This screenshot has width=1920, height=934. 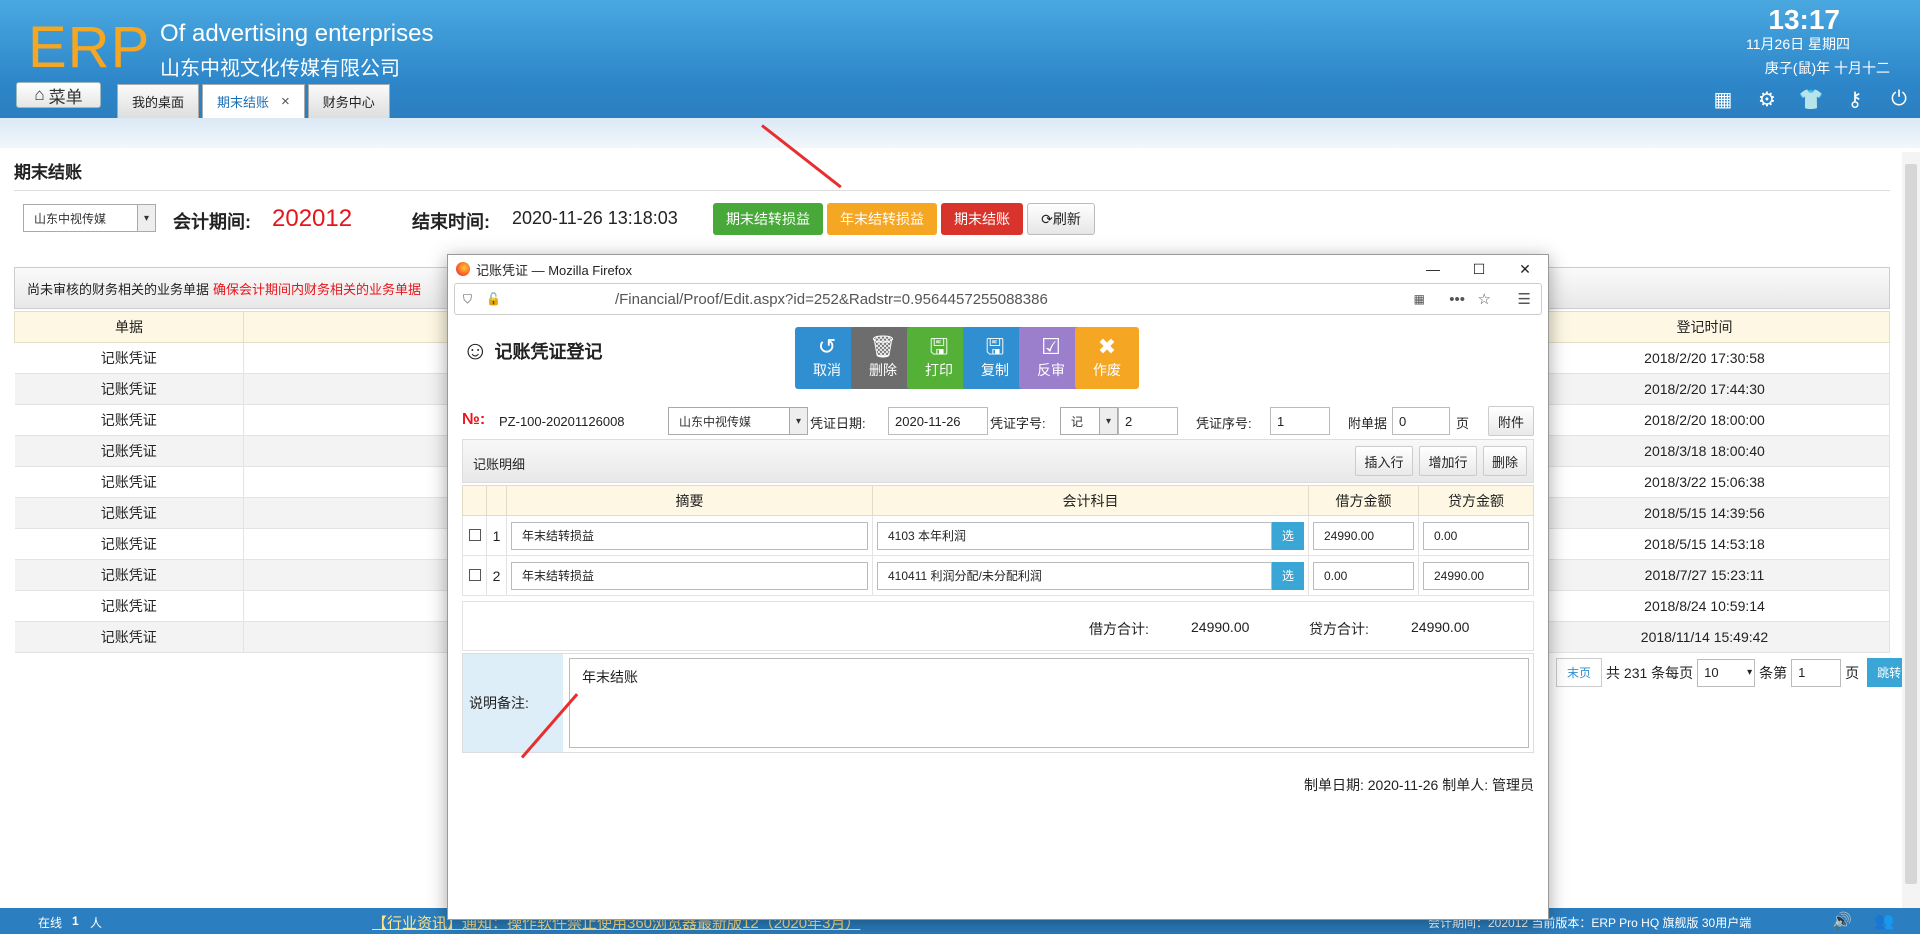 What do you see at coordinates (1051, 346) in the screenshot?
I see `action-icon: ☑` at bounding box center [1051, 346].